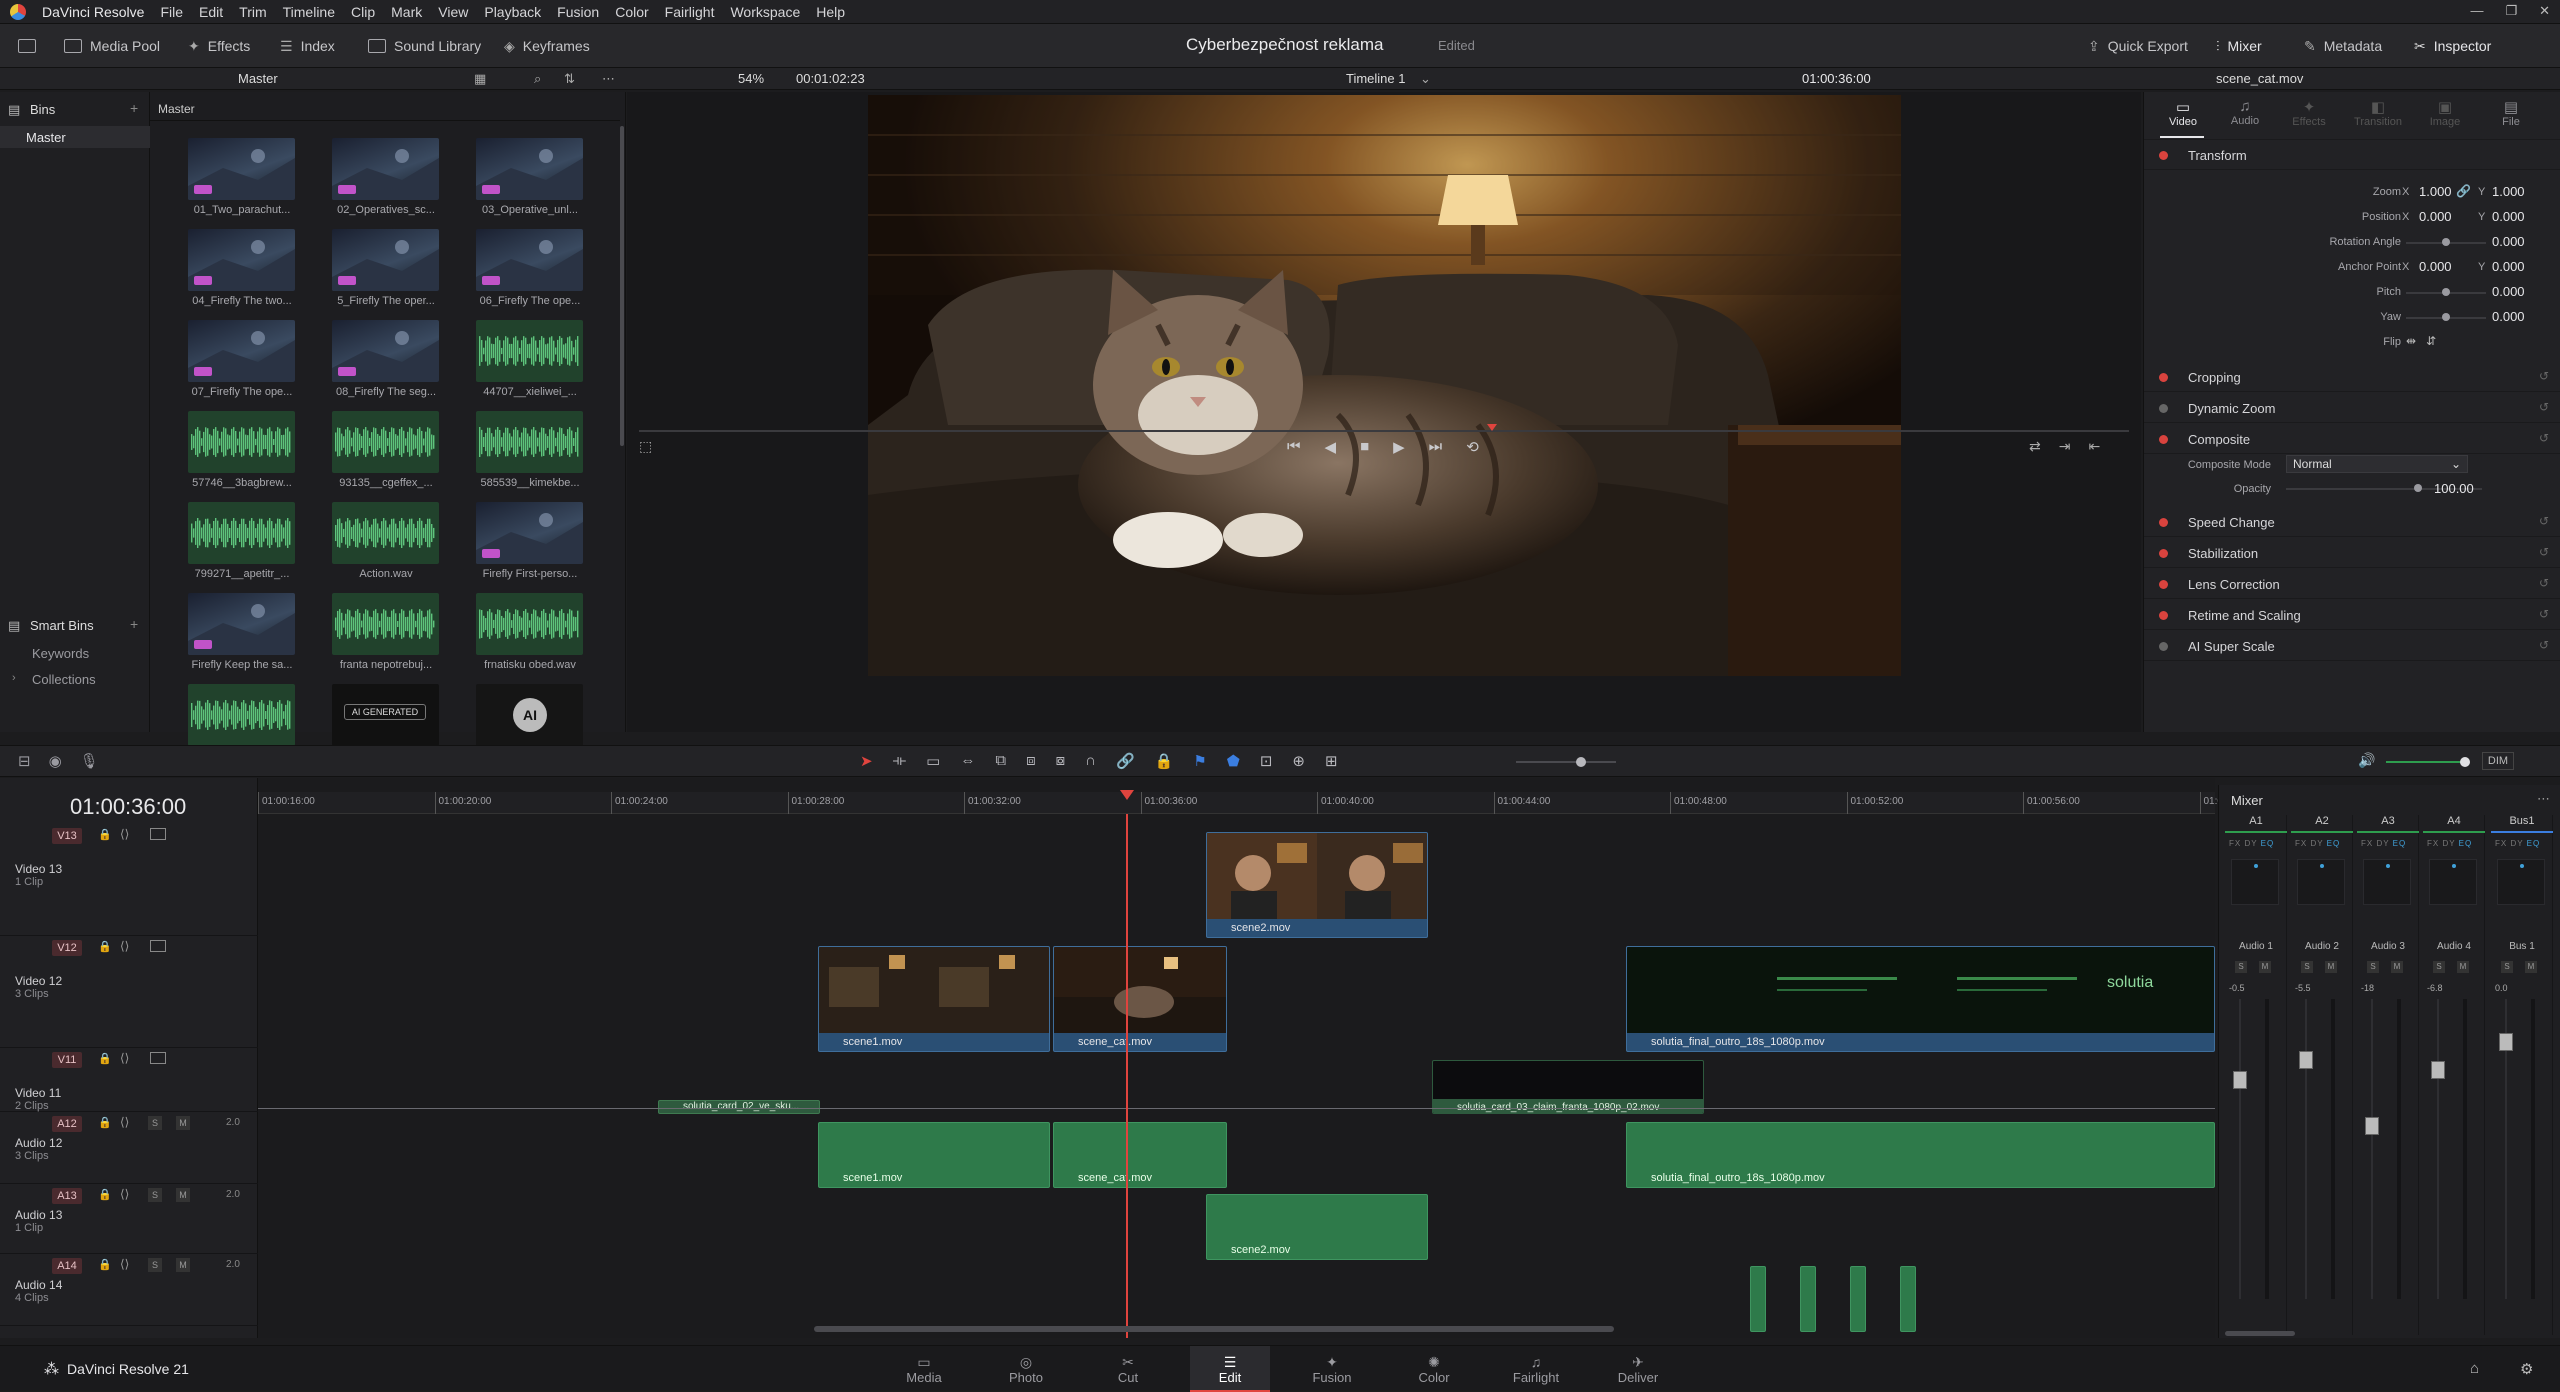 Image resolution: width=2560 pixels, height=1392 pixels. Describe the element at coordinates (89, 761) in the screenshot. I see `microphone-icon: 🎙` at that location.